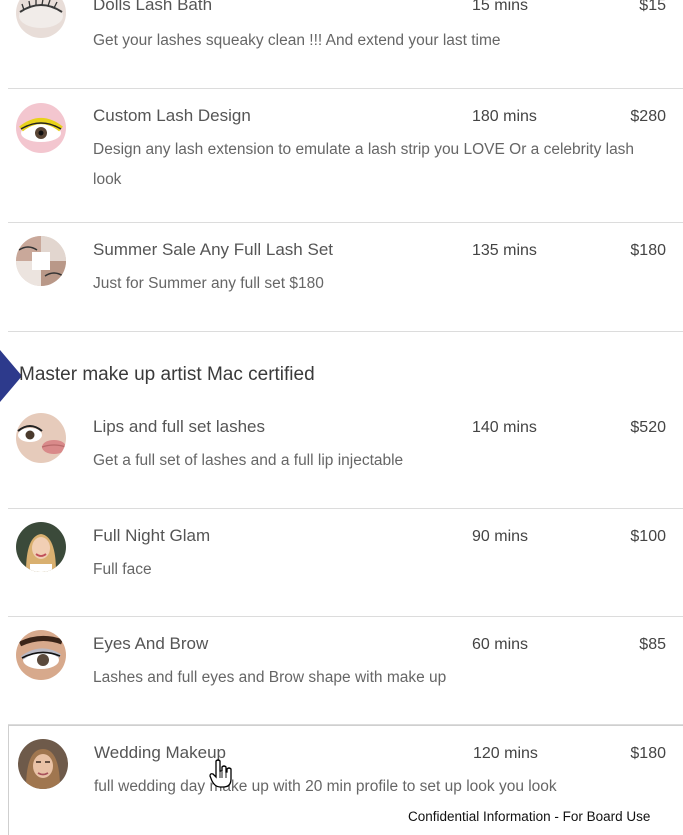 The width and height of the screenshot is (683, 835). Describe the element at coordinates (213, 250) in the screenshot. I see `service-name: Summer Sale Any Full Lash Set` at that location.